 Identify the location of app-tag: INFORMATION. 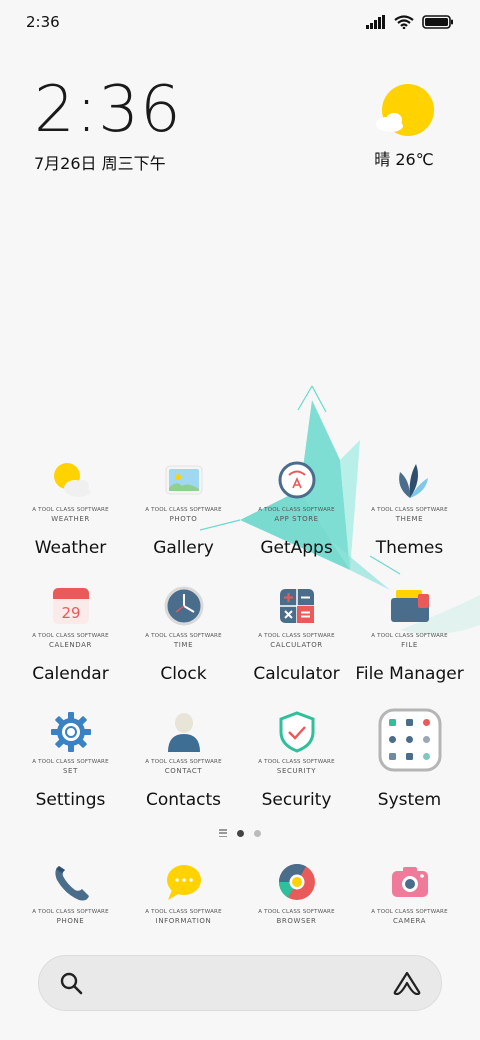
(183, 921).